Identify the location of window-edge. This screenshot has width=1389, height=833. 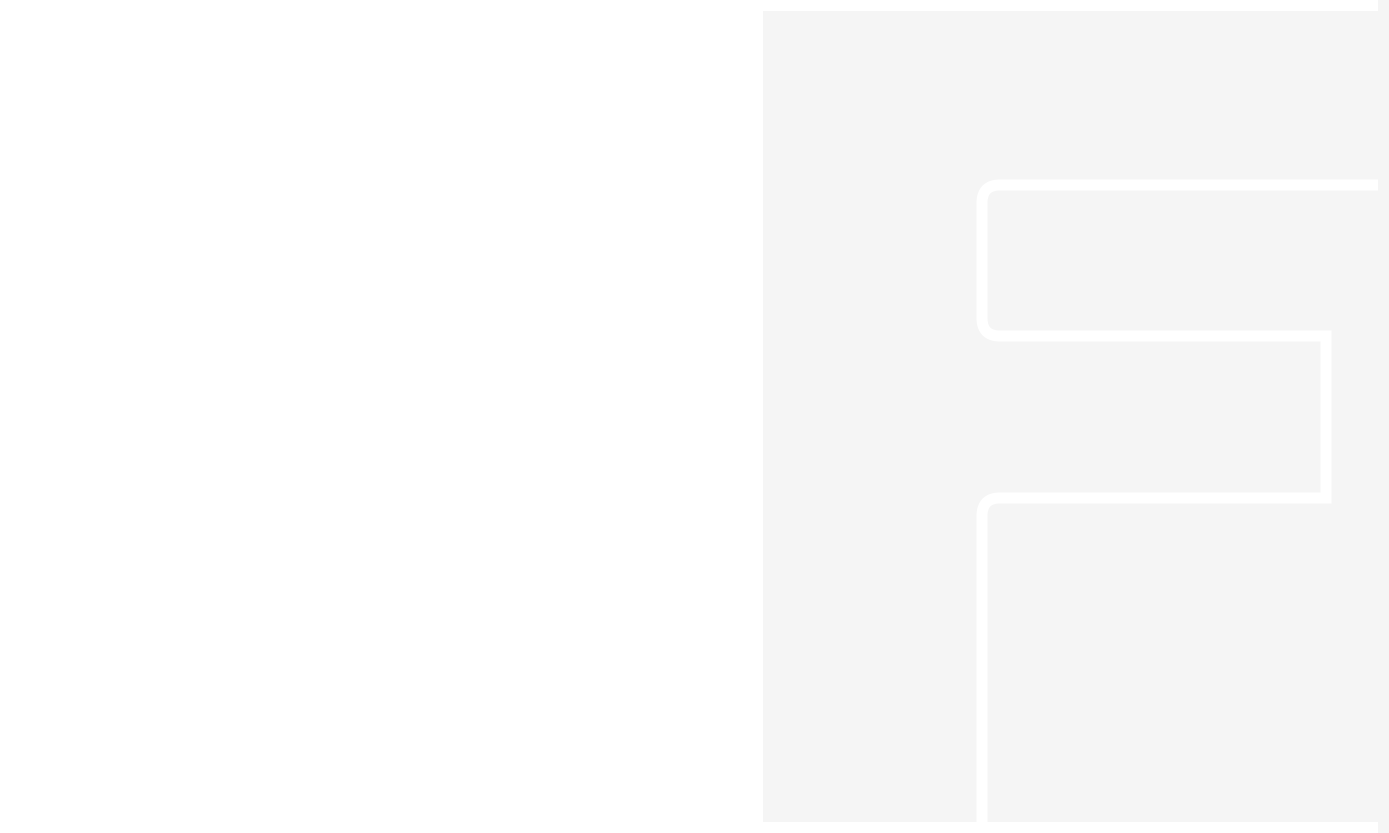
(1383, 416).